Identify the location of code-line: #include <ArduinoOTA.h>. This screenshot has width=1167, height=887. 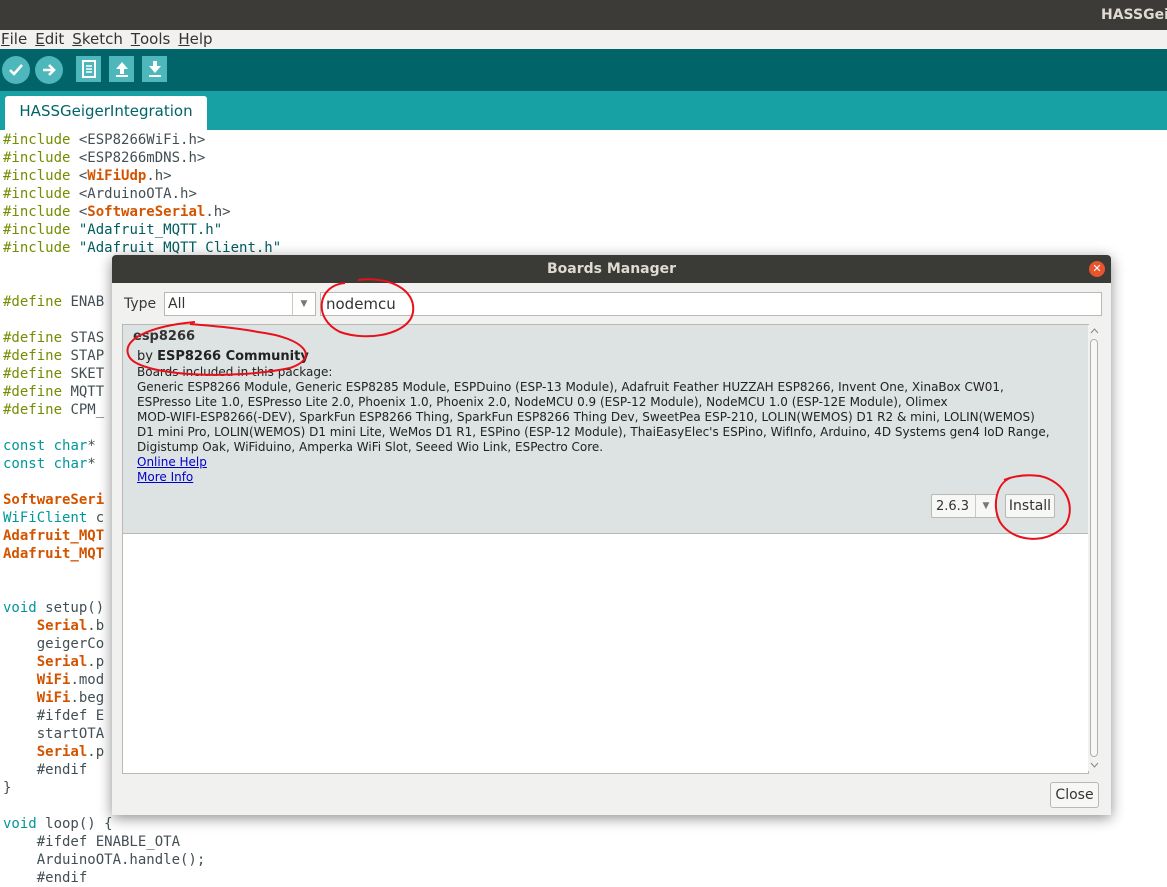
(100, 194).